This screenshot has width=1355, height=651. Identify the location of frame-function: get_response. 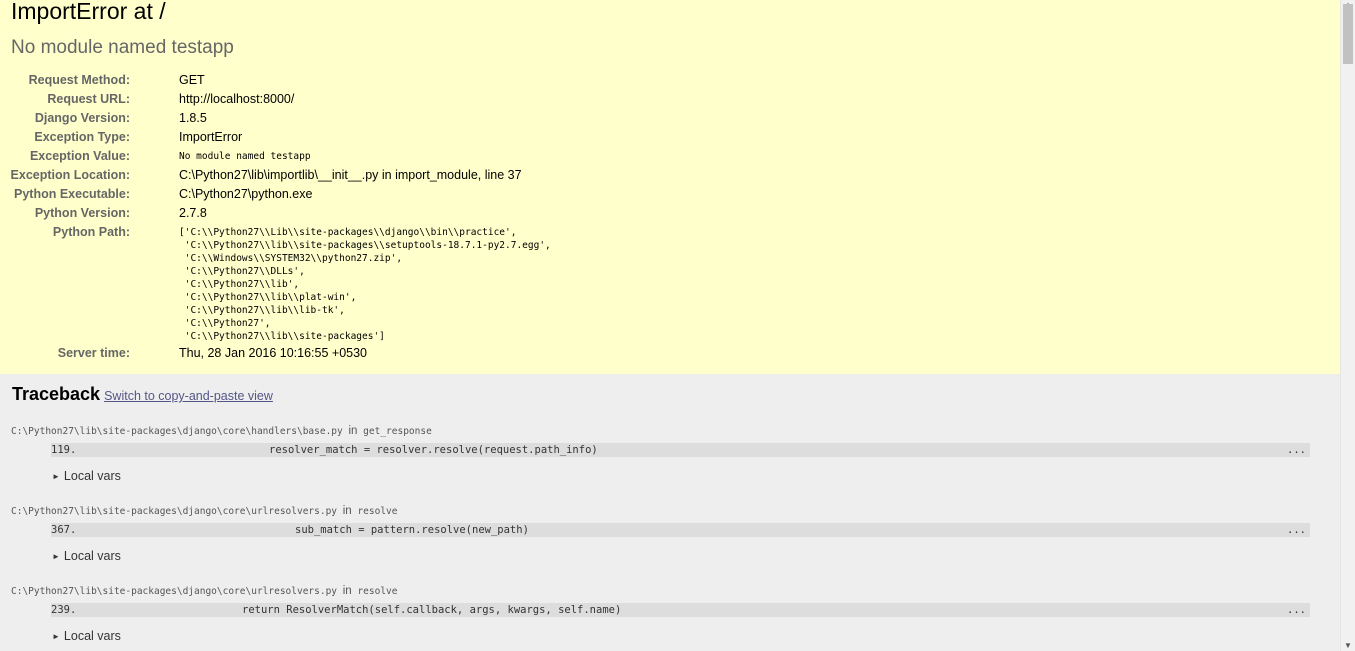
(397, 431).